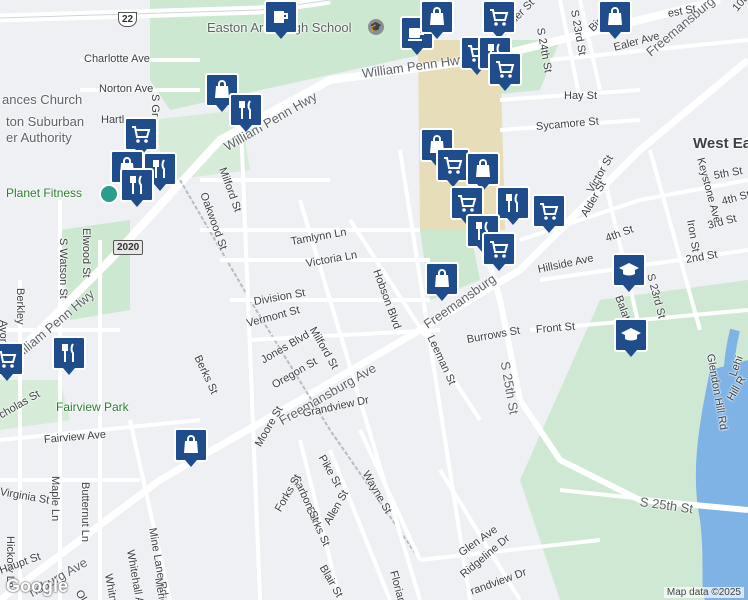  I want to click on us-22-shield: 22, so click(128, 19).